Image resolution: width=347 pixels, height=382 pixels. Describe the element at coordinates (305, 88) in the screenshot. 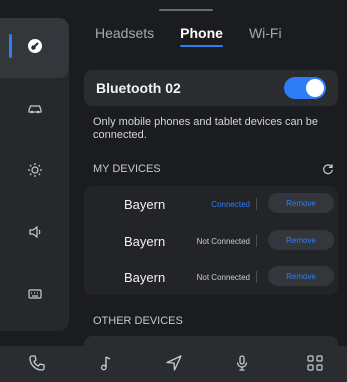

I see `bluetooth-toggle` at that location.